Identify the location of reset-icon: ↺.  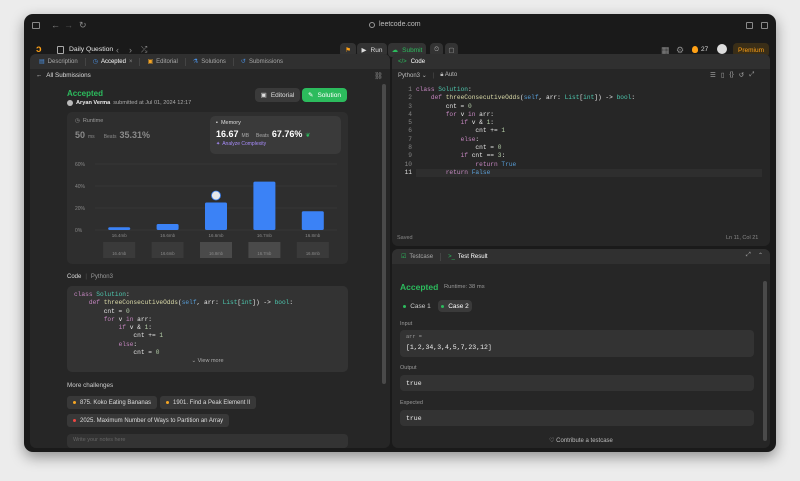
(741, 75).